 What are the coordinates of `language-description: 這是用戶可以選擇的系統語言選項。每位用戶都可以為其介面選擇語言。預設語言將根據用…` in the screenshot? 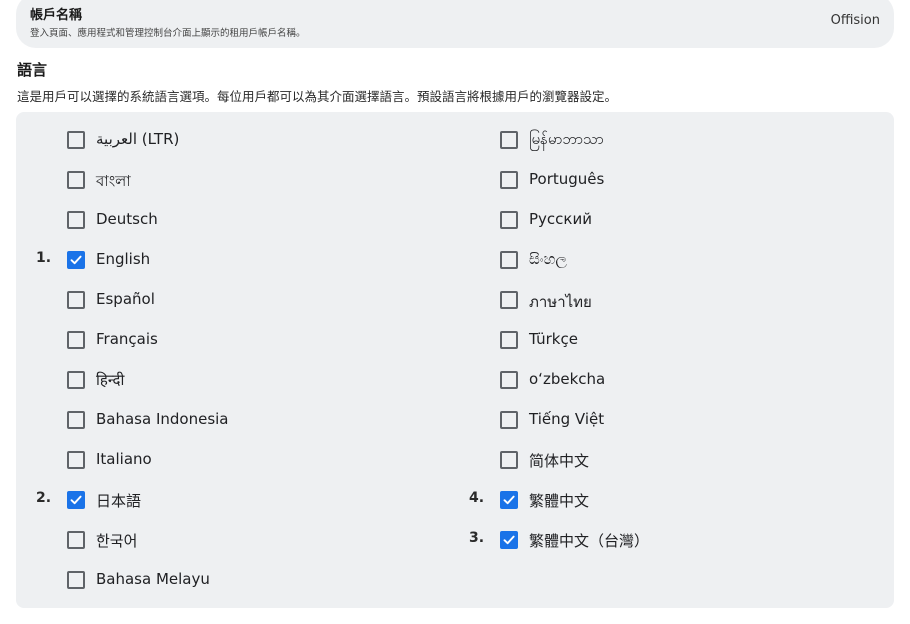 It's located at (317, 96).